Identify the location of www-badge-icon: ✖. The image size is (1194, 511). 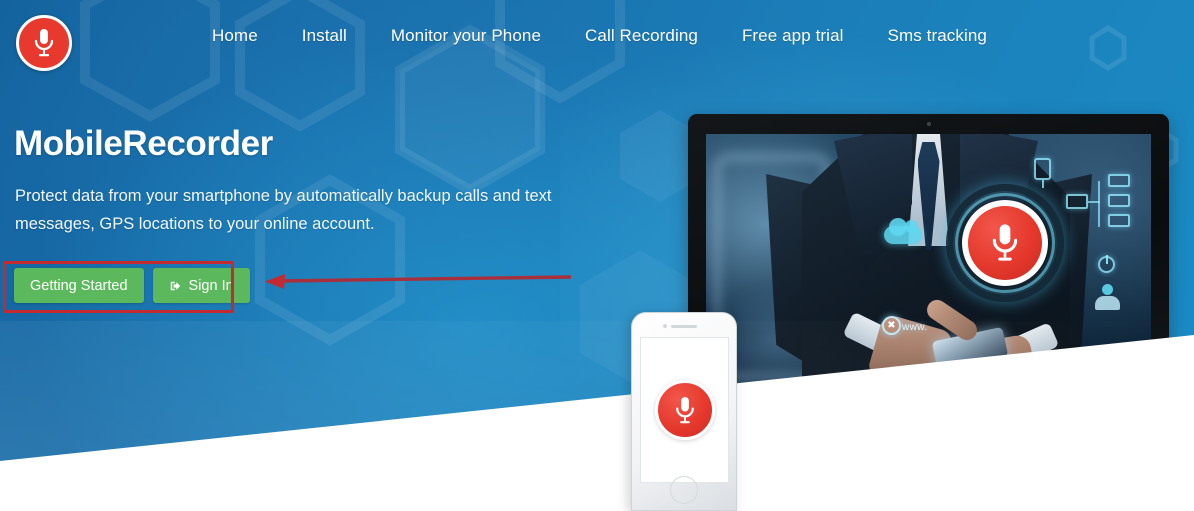
(891, 325).